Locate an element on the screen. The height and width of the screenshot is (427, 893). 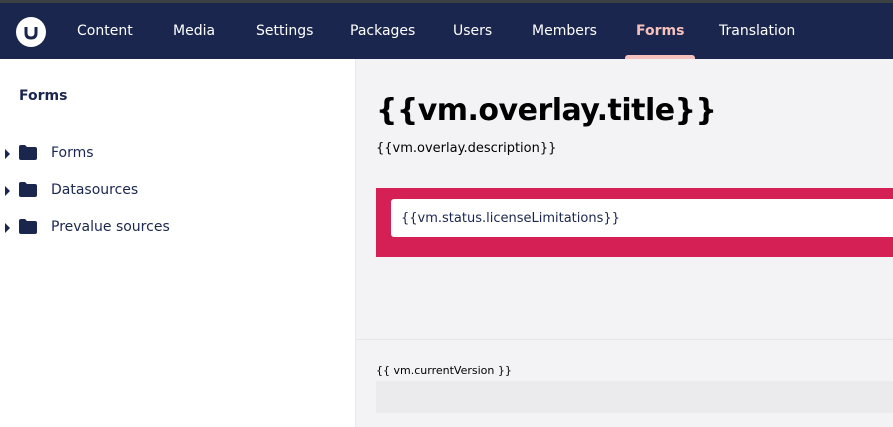
version-panel is located at coordinates (634, 397).